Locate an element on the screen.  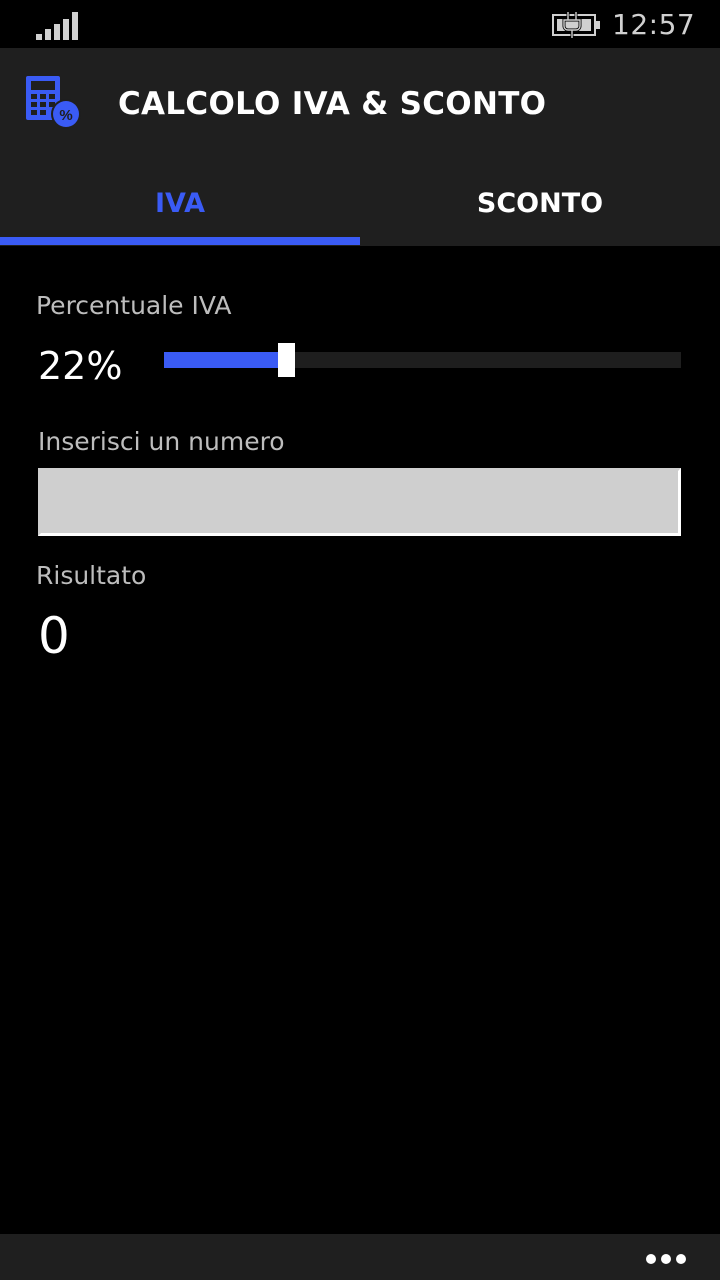
result-label: Risultato is located at coordinates (91, 575).